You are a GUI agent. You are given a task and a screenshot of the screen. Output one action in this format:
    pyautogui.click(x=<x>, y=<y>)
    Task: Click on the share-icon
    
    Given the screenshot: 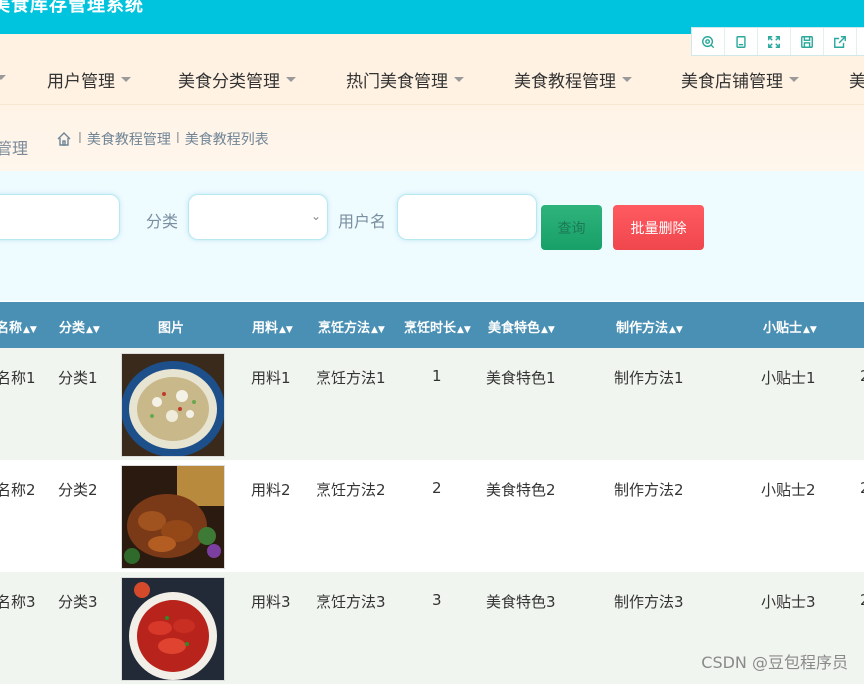 What is the action you would take?
    pyautogui.click(x=840, y=41)
    